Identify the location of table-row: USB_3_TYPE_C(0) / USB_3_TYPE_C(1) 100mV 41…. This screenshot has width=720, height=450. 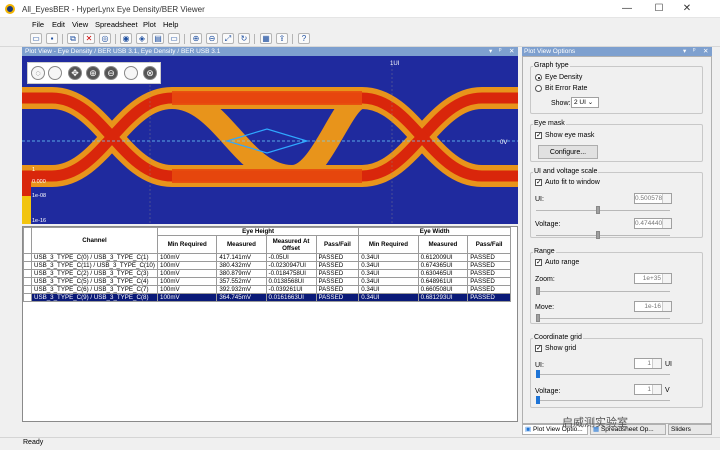
(267, 257).